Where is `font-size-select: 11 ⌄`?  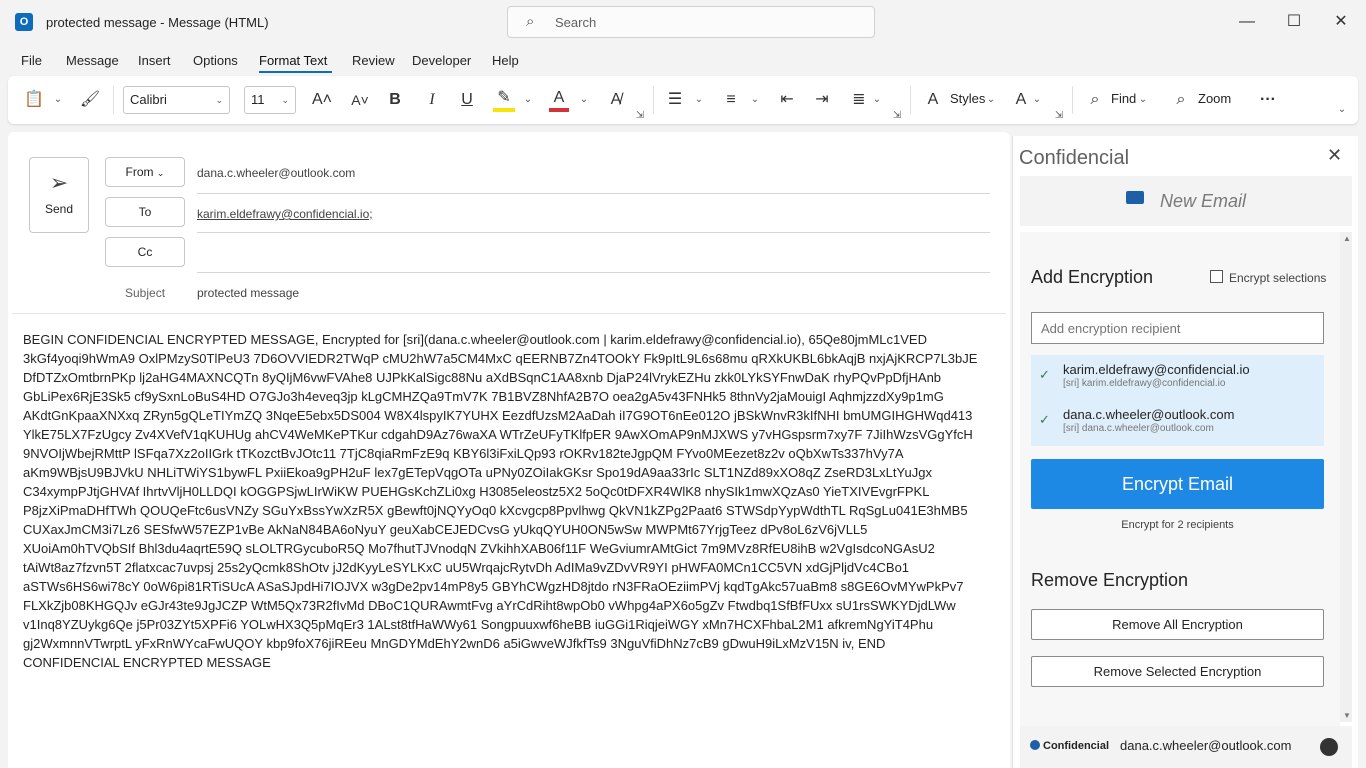 font-size-select: 11 ⌄ is located at coordinates (270, 100).